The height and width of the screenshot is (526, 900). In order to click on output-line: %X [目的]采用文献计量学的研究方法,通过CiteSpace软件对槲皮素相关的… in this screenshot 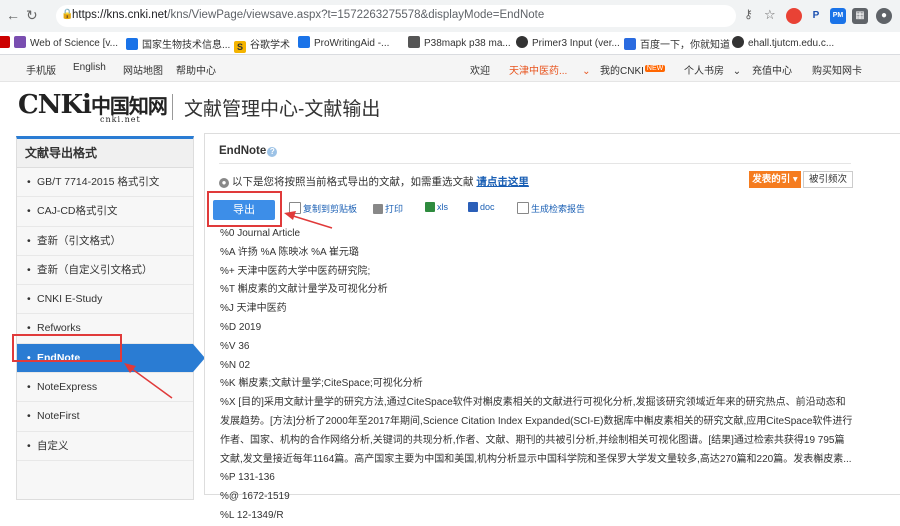, I will do `click(533, 403)`.